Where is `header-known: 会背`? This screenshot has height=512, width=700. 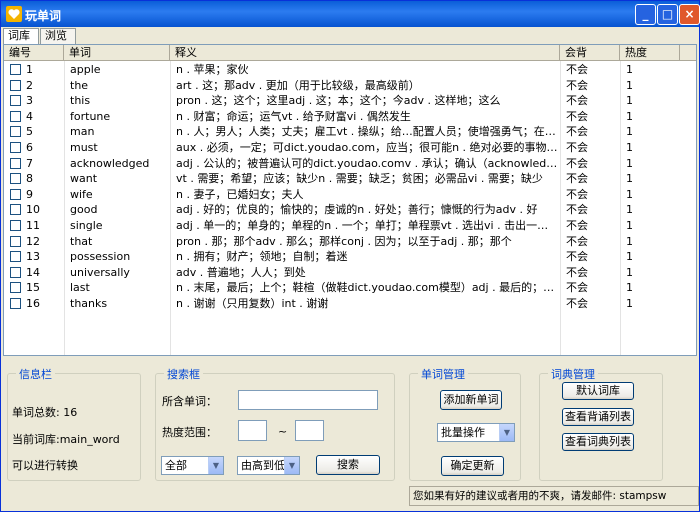 header-known: 会背 is located at coordinates (590, 53).